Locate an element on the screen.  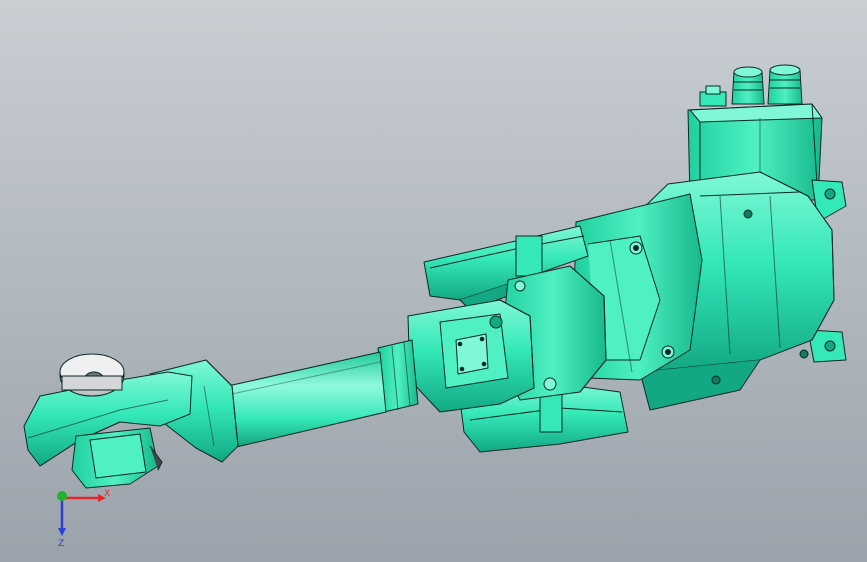
axis-triad: X Y Z is located at coordinates (83, 519).